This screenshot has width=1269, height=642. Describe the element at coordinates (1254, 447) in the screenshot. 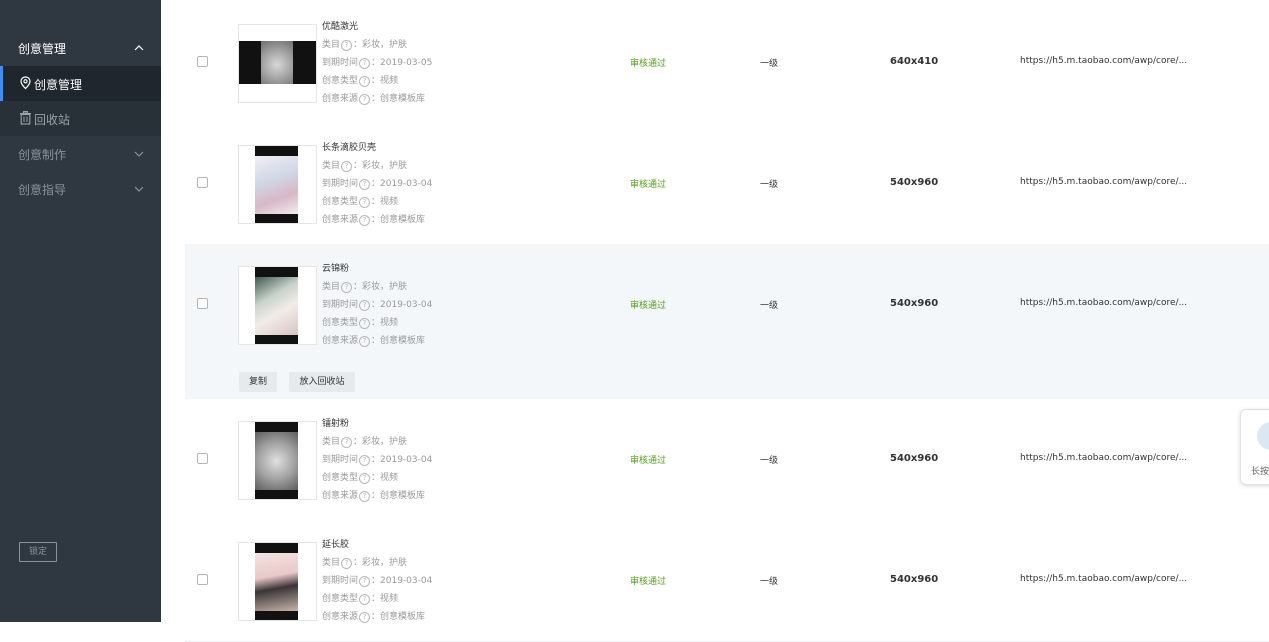

I see `floating-qr-widget: 长按` at that location.